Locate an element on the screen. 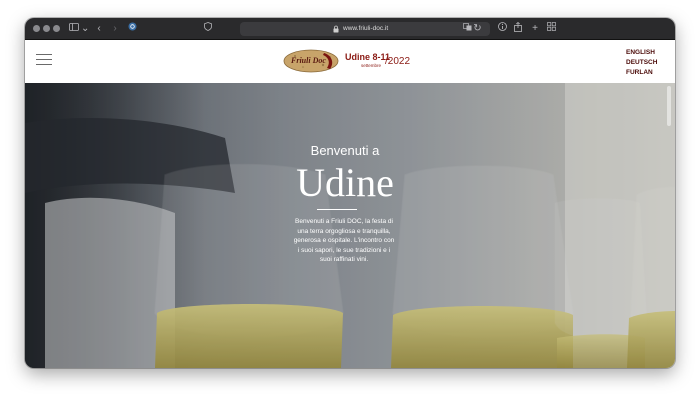 The width and height of the screenshot is (700, 400). logo-text: Friuli Doc is located at coordinates (308, 60).